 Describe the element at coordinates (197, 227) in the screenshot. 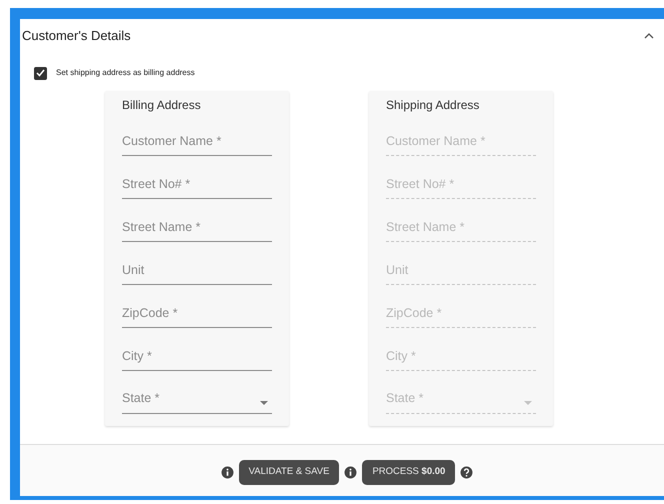

I see `text-field: Street Name *` at that location.